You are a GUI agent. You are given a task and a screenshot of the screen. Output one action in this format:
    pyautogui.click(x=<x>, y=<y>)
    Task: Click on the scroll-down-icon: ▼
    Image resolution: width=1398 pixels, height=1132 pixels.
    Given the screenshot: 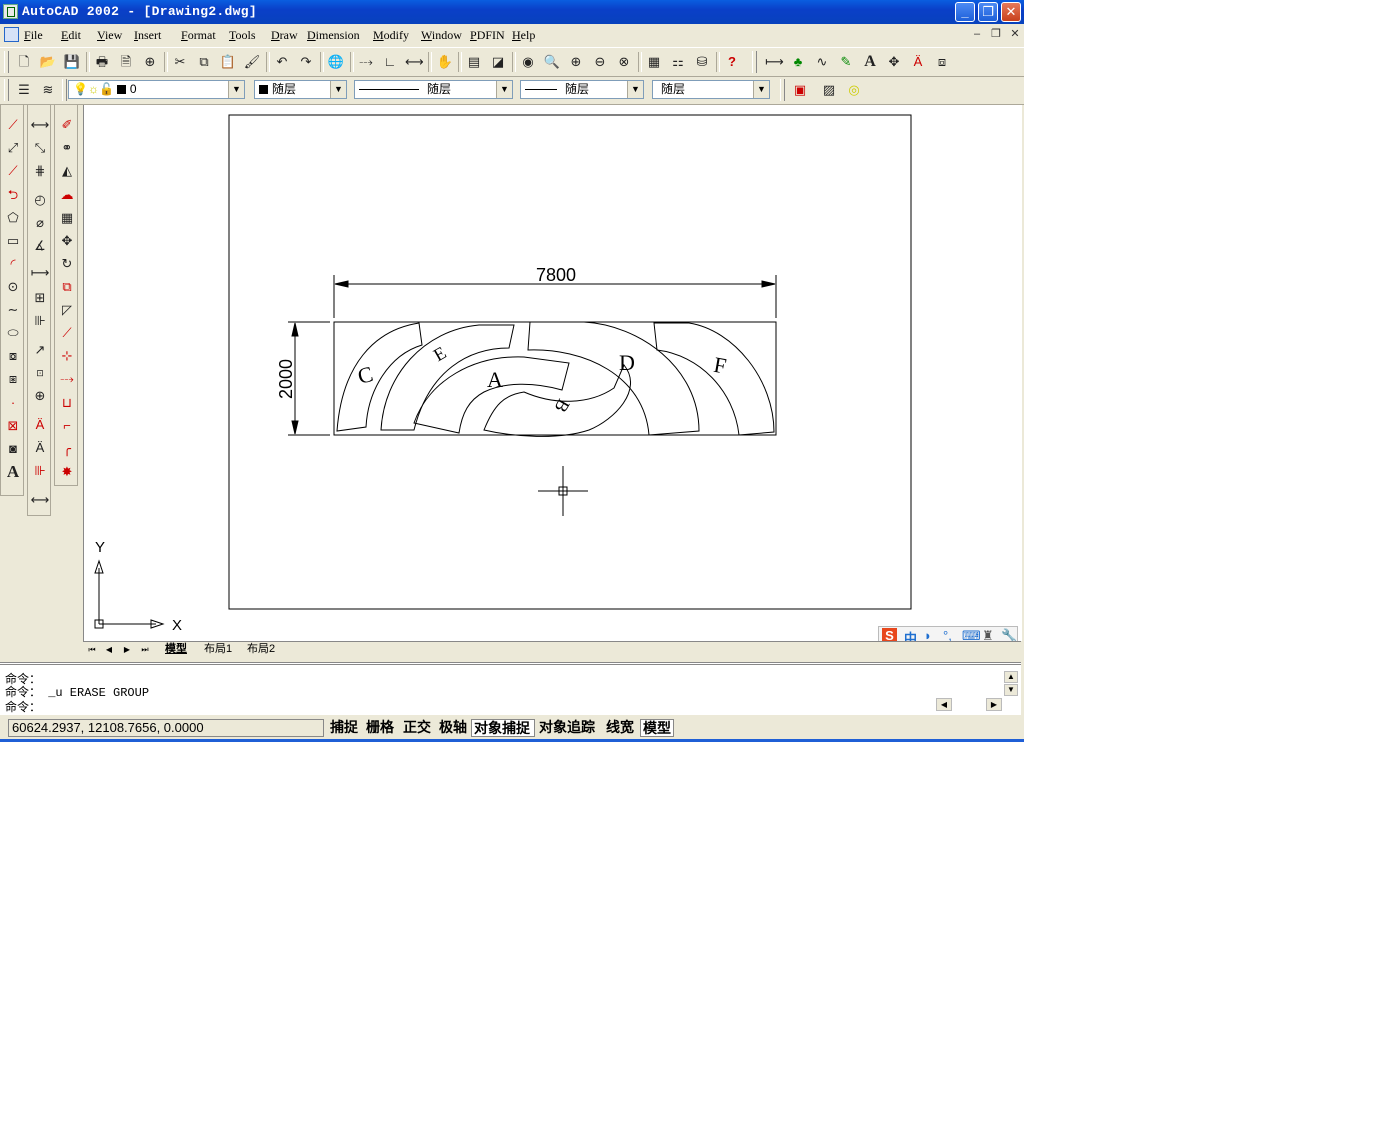 What is the action you would take?
    pyautogui.click(x=1011, y=690)
    